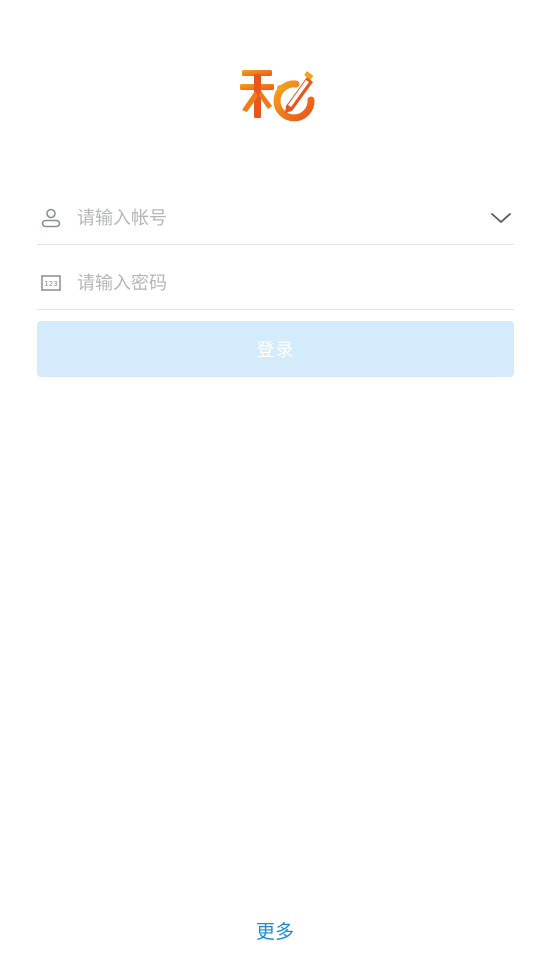 Image resolution: width=550 pixels, height=978 pixels. Describe the element at coordinates (275, 349) in the screenshot. I see `login-button: 登录` at that location.